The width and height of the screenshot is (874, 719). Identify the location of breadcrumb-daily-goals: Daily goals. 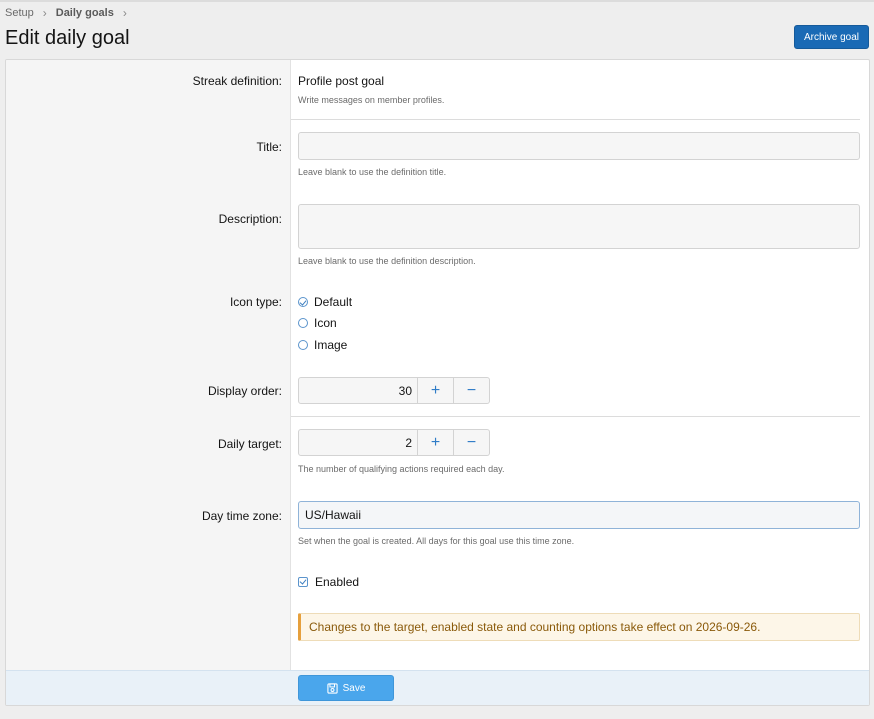
(85, 13).